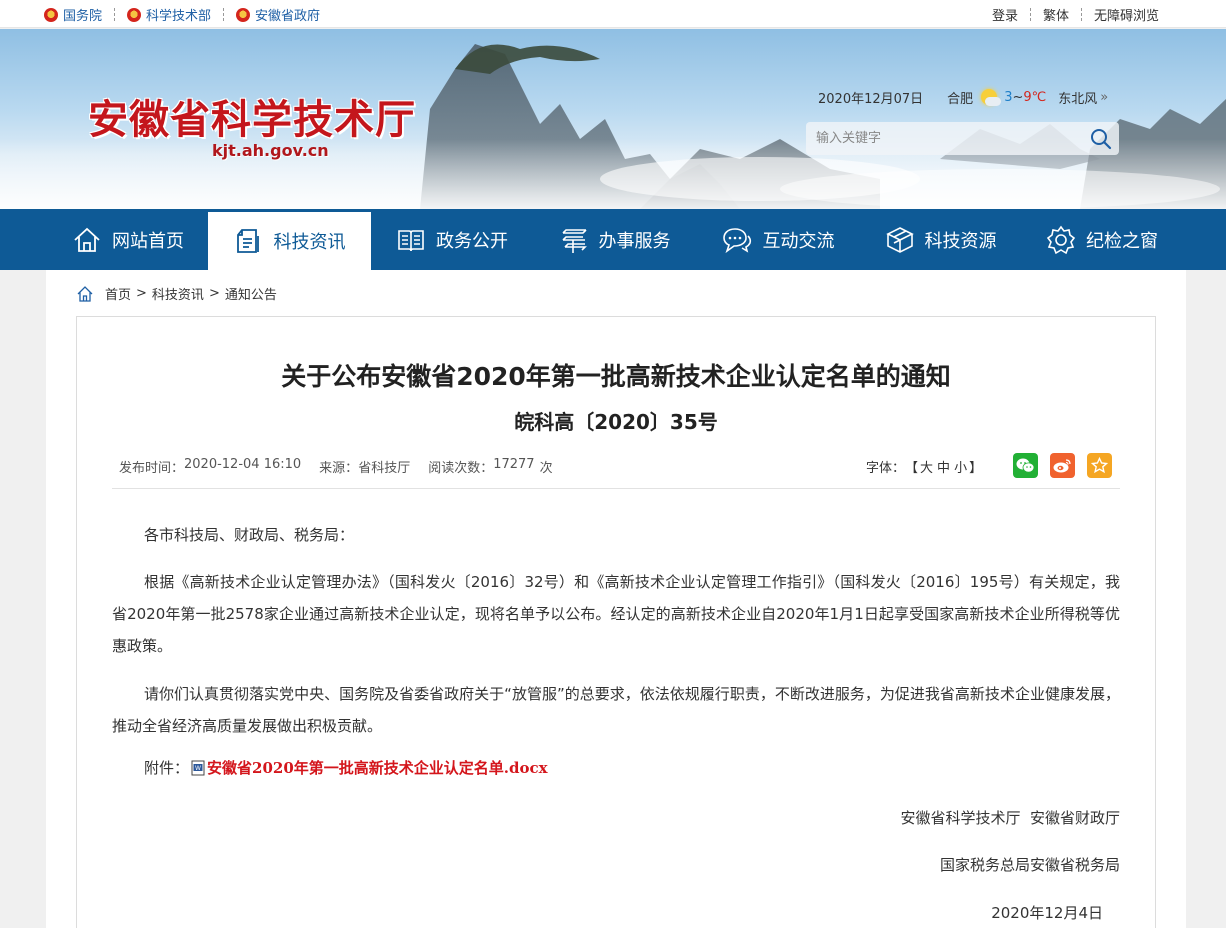 Image resolution: width=1226 pixels, height=928 pixels. I want to click on weather-bar: 2020年12月07日 合肥 3 ~ 9℃ 东北风 », so click(963, 97).